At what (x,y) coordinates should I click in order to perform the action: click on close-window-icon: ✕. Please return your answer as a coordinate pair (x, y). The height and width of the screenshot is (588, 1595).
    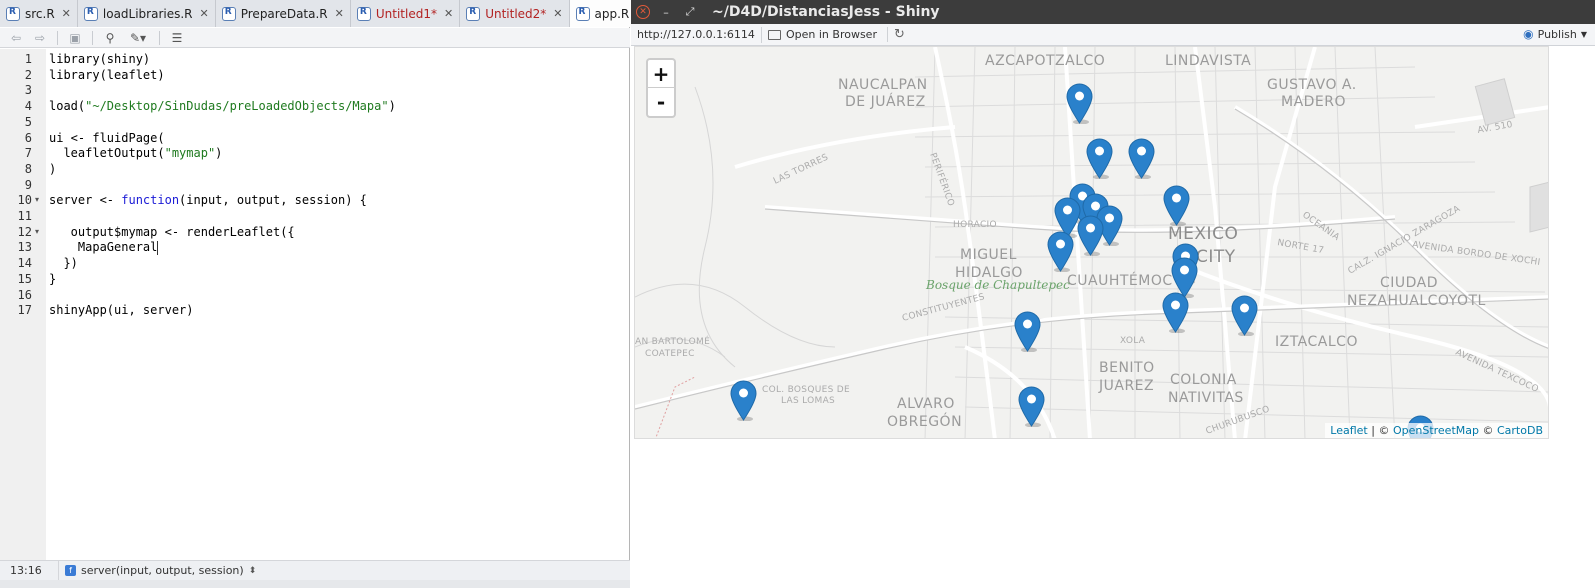
    Looking at the image, I should click on (643, 12).